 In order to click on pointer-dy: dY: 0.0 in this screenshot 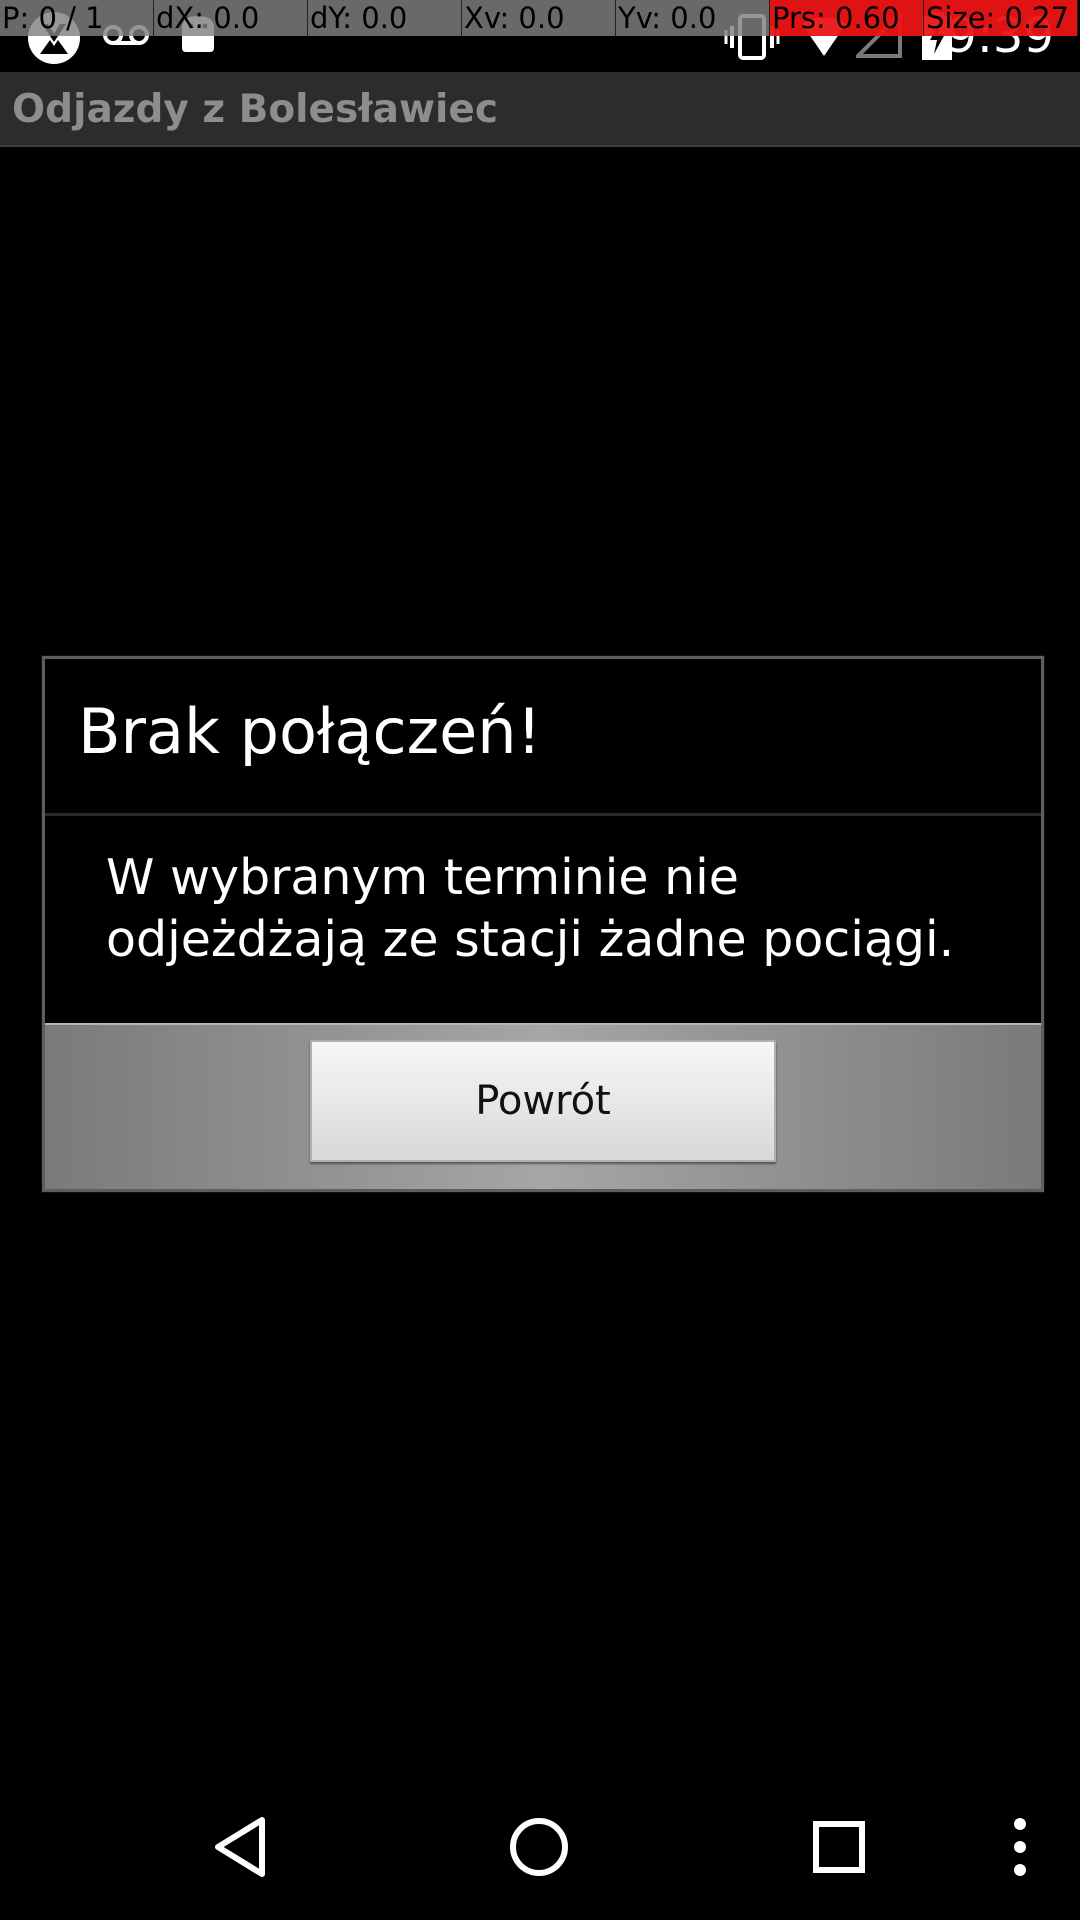, I will do `click(385, 18)`.